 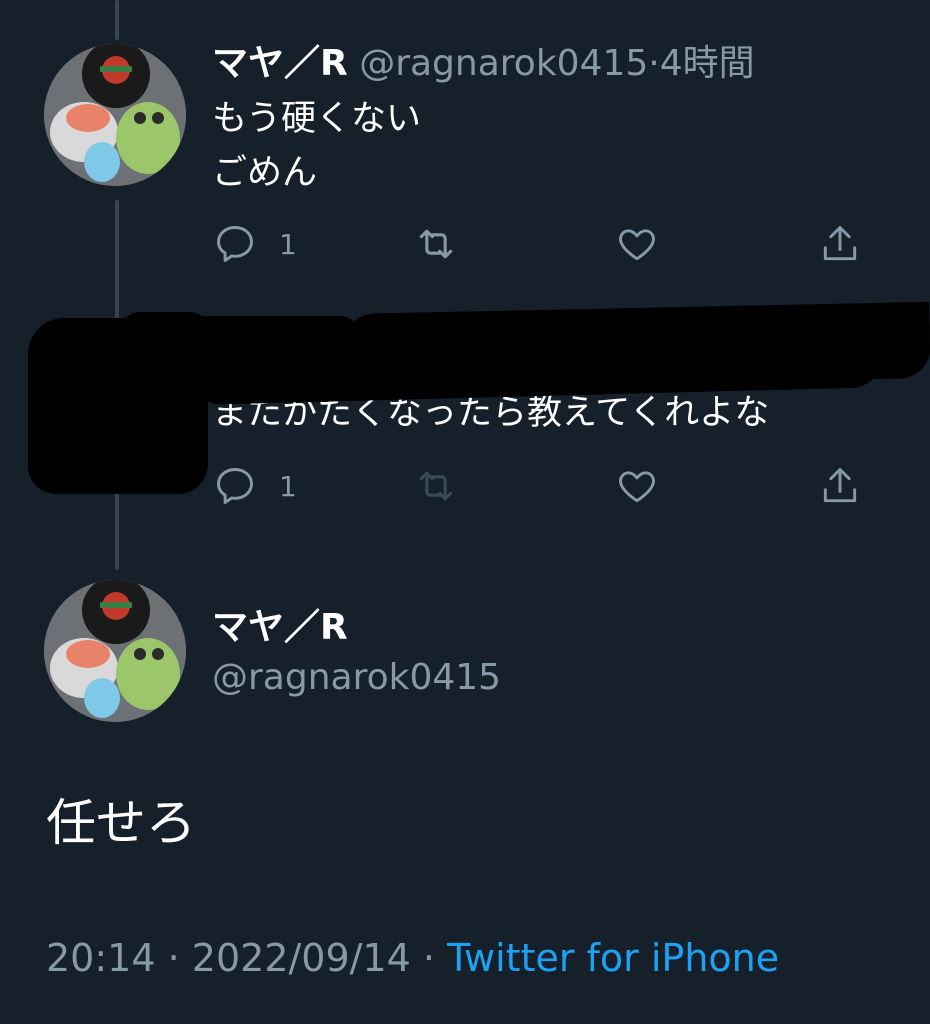 What do you see at coordinates (301, 958) in the screenshot?
I see `tweet-date: 2022/09/14` at bounding box center [301, 958].